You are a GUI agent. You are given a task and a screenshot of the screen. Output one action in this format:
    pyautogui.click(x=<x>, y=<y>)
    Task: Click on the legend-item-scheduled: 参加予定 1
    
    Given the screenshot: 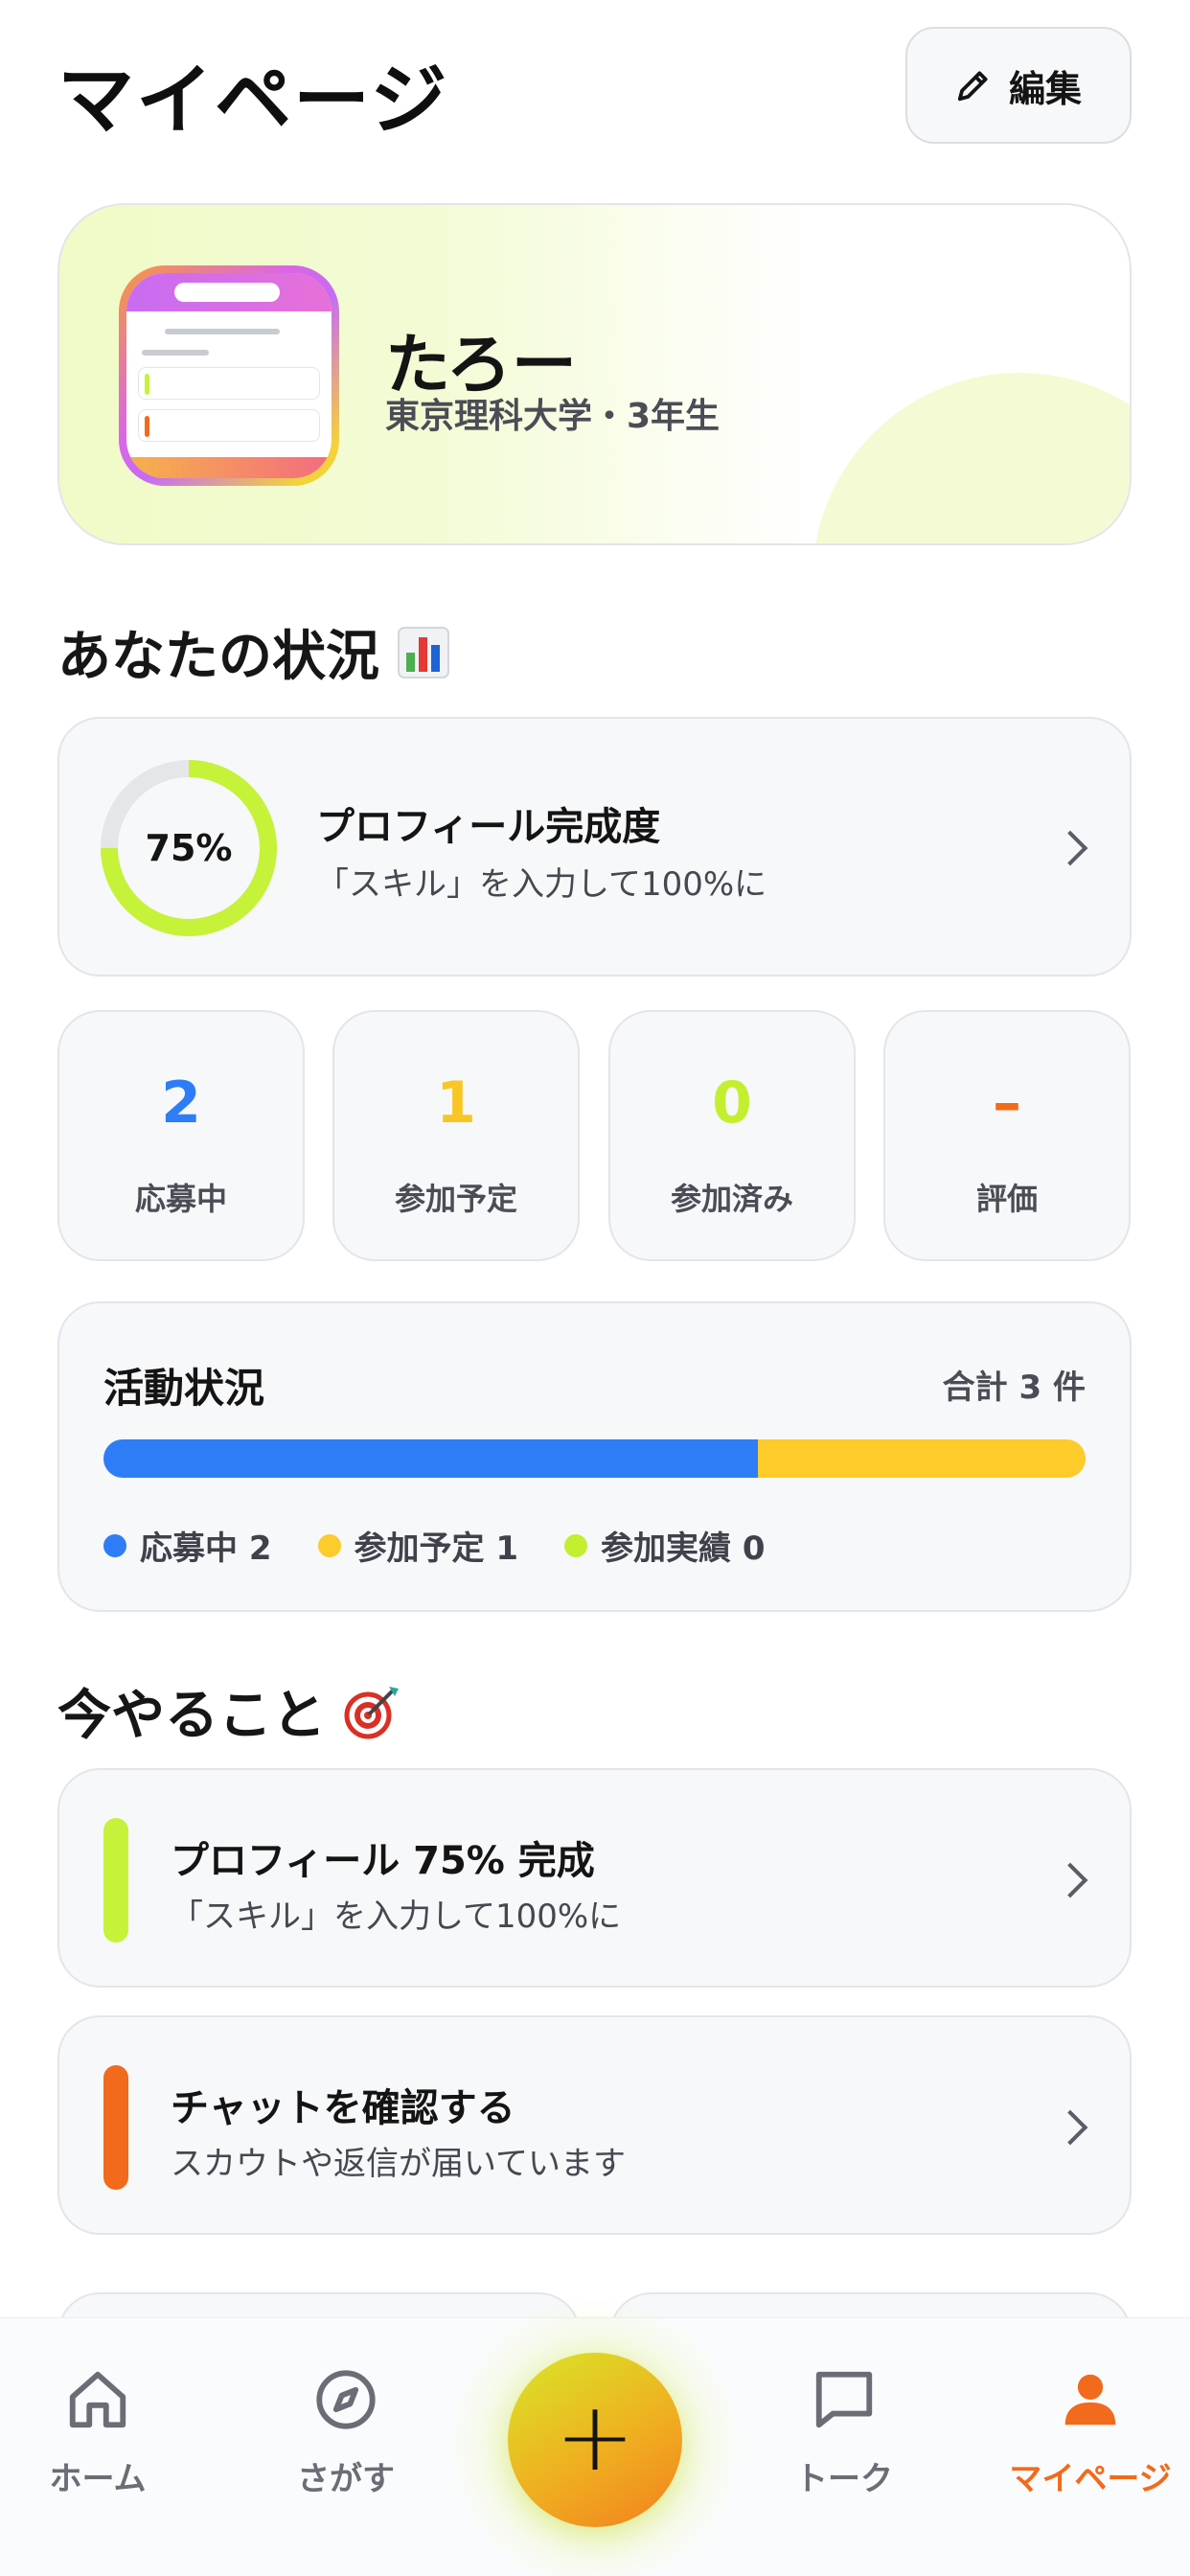 What is the action you would take?
    pyautogui.click(x=418, y=1545)
    